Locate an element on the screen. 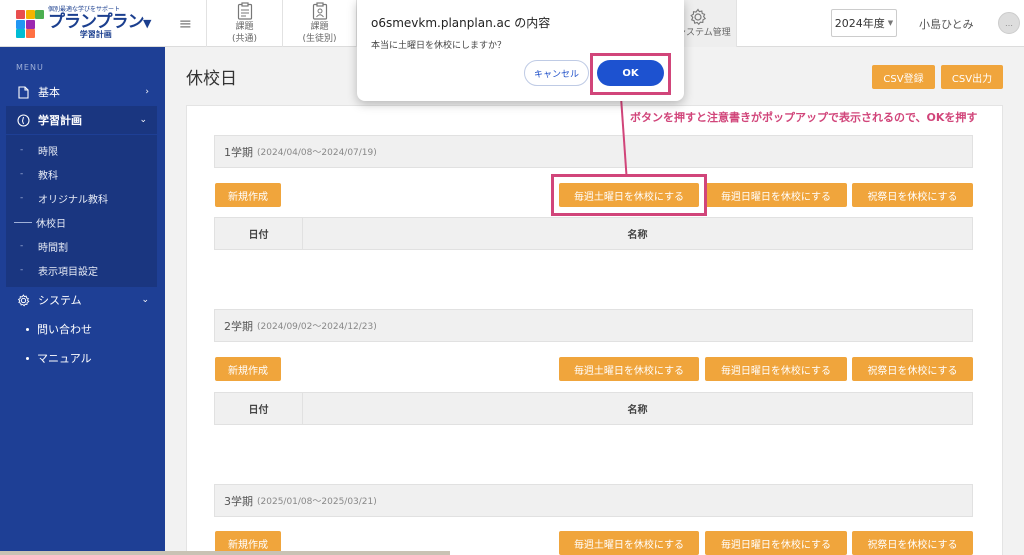  sidebar-sub-closed-days: 休校日 is located at coordinates (81, 222).